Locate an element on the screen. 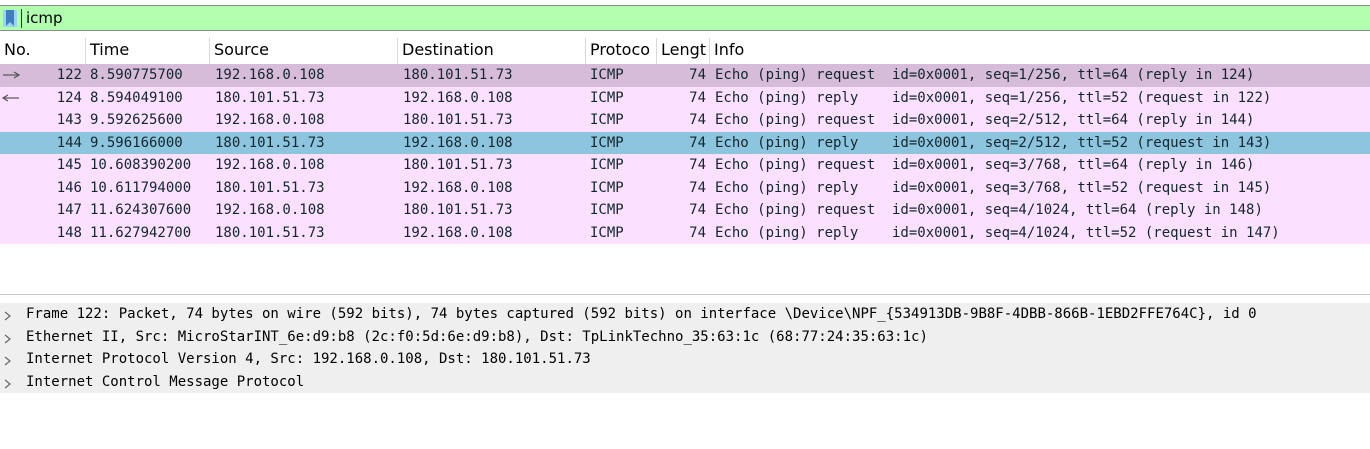  arrow-left-icon is located at coordinates (10, 98).